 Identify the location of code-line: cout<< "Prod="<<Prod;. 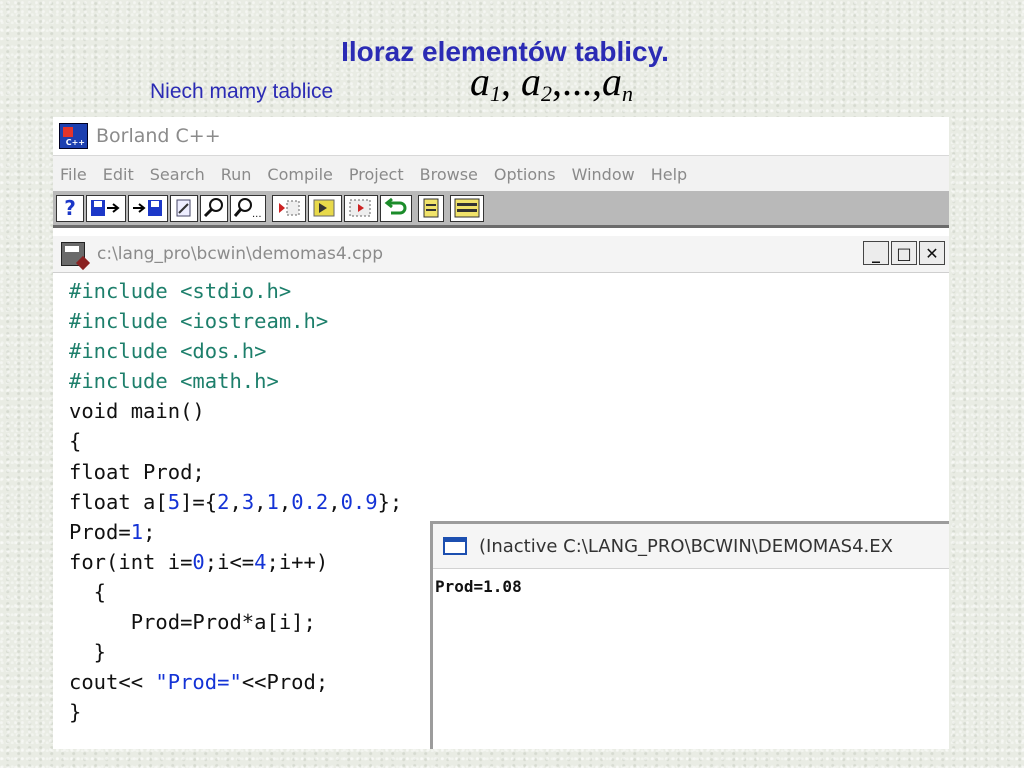
(199, 682).